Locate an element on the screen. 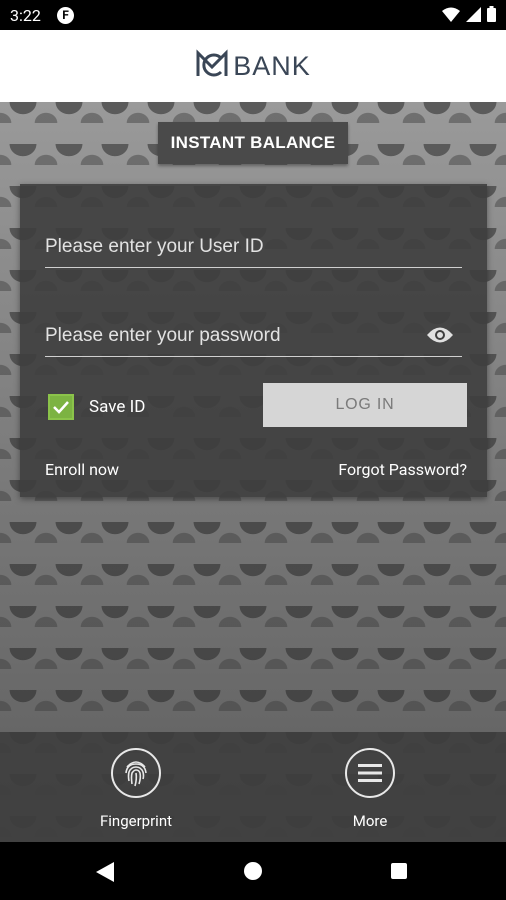 This screenshot has width=506, height=900. recent-apps-icon is located at coordinates (399, 871).